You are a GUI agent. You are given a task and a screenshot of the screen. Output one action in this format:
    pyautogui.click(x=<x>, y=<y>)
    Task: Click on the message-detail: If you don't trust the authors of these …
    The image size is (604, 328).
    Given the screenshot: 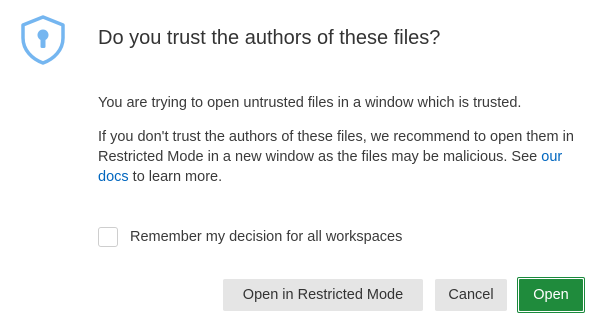 What is the action you would take?
    pyautogui.click(x=338, y=157)
    